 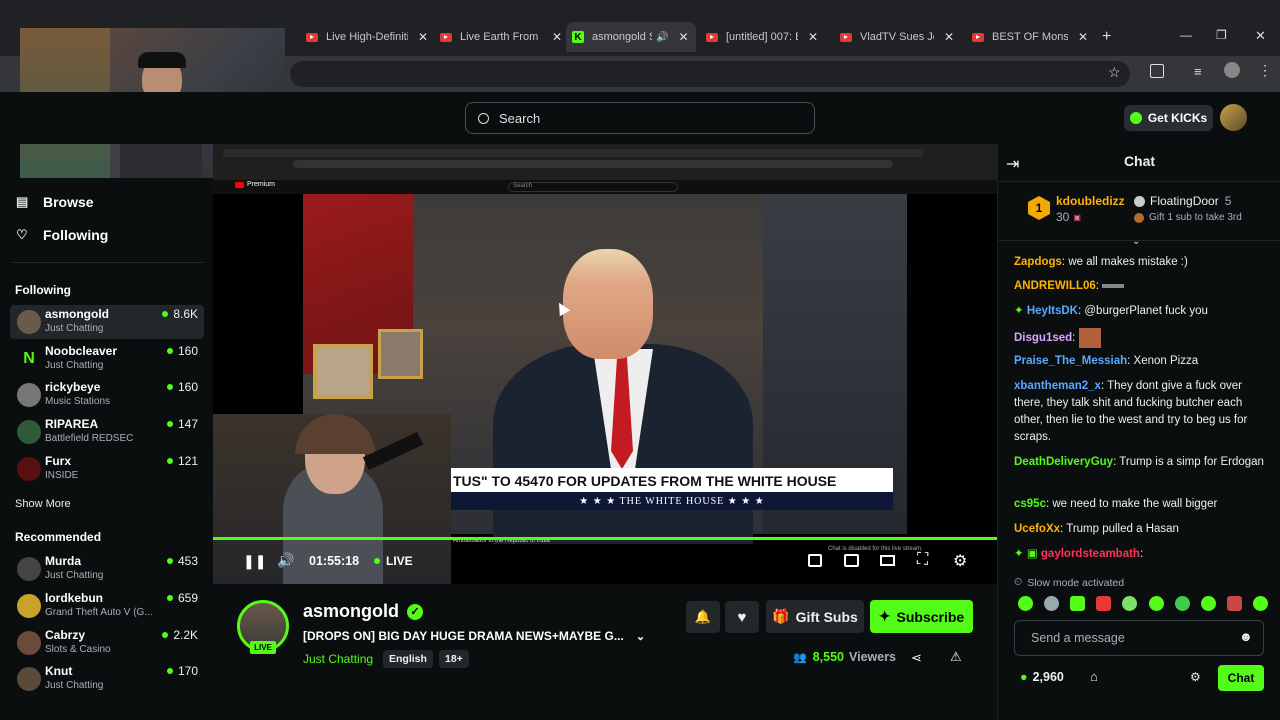 What do you see at coordinates (956, 657) in the screenshot?
I see `report-warning-icon: ⚠` at bounding box center [956, 657].